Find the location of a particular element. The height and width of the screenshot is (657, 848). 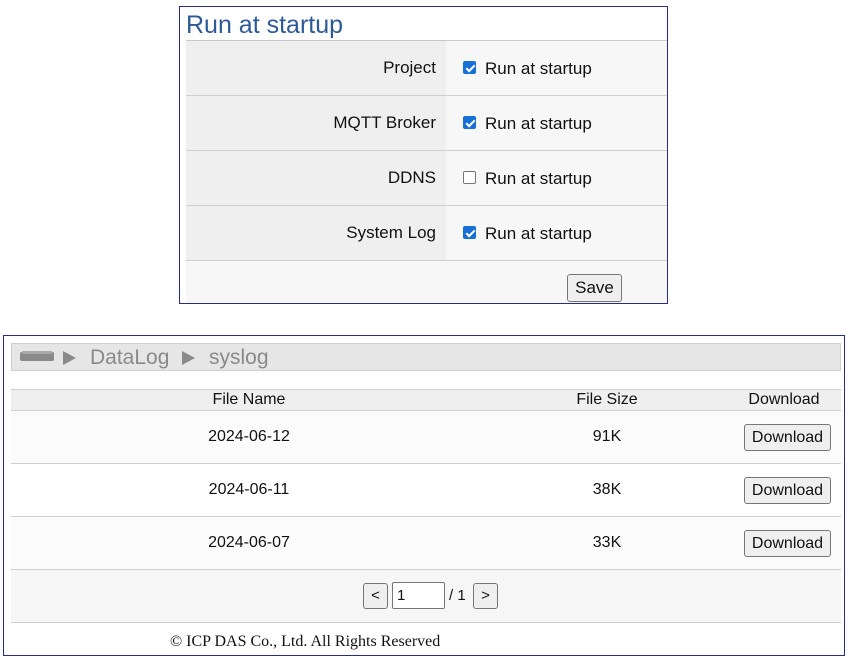

startup-title: Run at startup is located at coordinates (265, 25).